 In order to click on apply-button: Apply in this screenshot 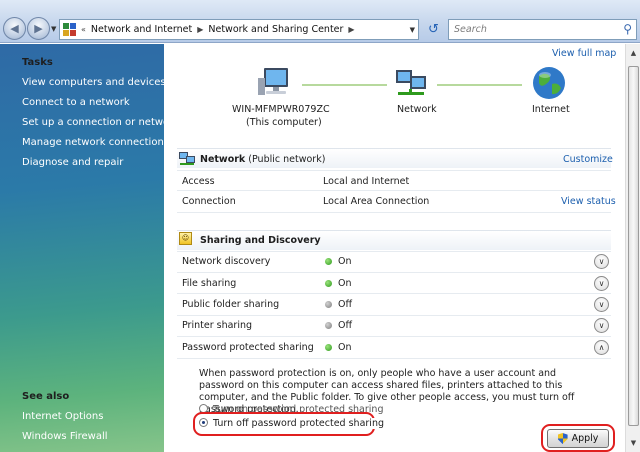, I will do `click(578, 438)`.